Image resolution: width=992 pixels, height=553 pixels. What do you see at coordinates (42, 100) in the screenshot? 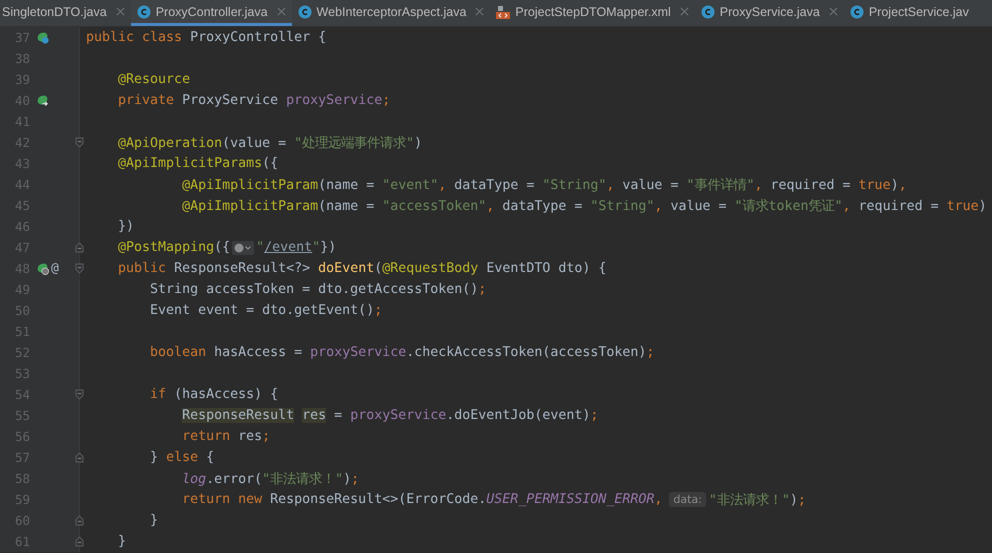
I see `bean-arrow-icon` at bounding box center [42, 100].